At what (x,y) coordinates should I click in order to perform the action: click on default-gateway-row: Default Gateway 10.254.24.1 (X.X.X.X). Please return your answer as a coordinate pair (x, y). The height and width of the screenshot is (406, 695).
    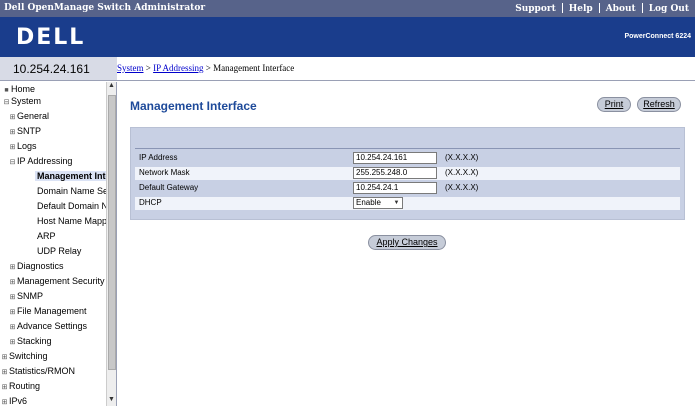
    Looking at the image, I should click on (407, 188).